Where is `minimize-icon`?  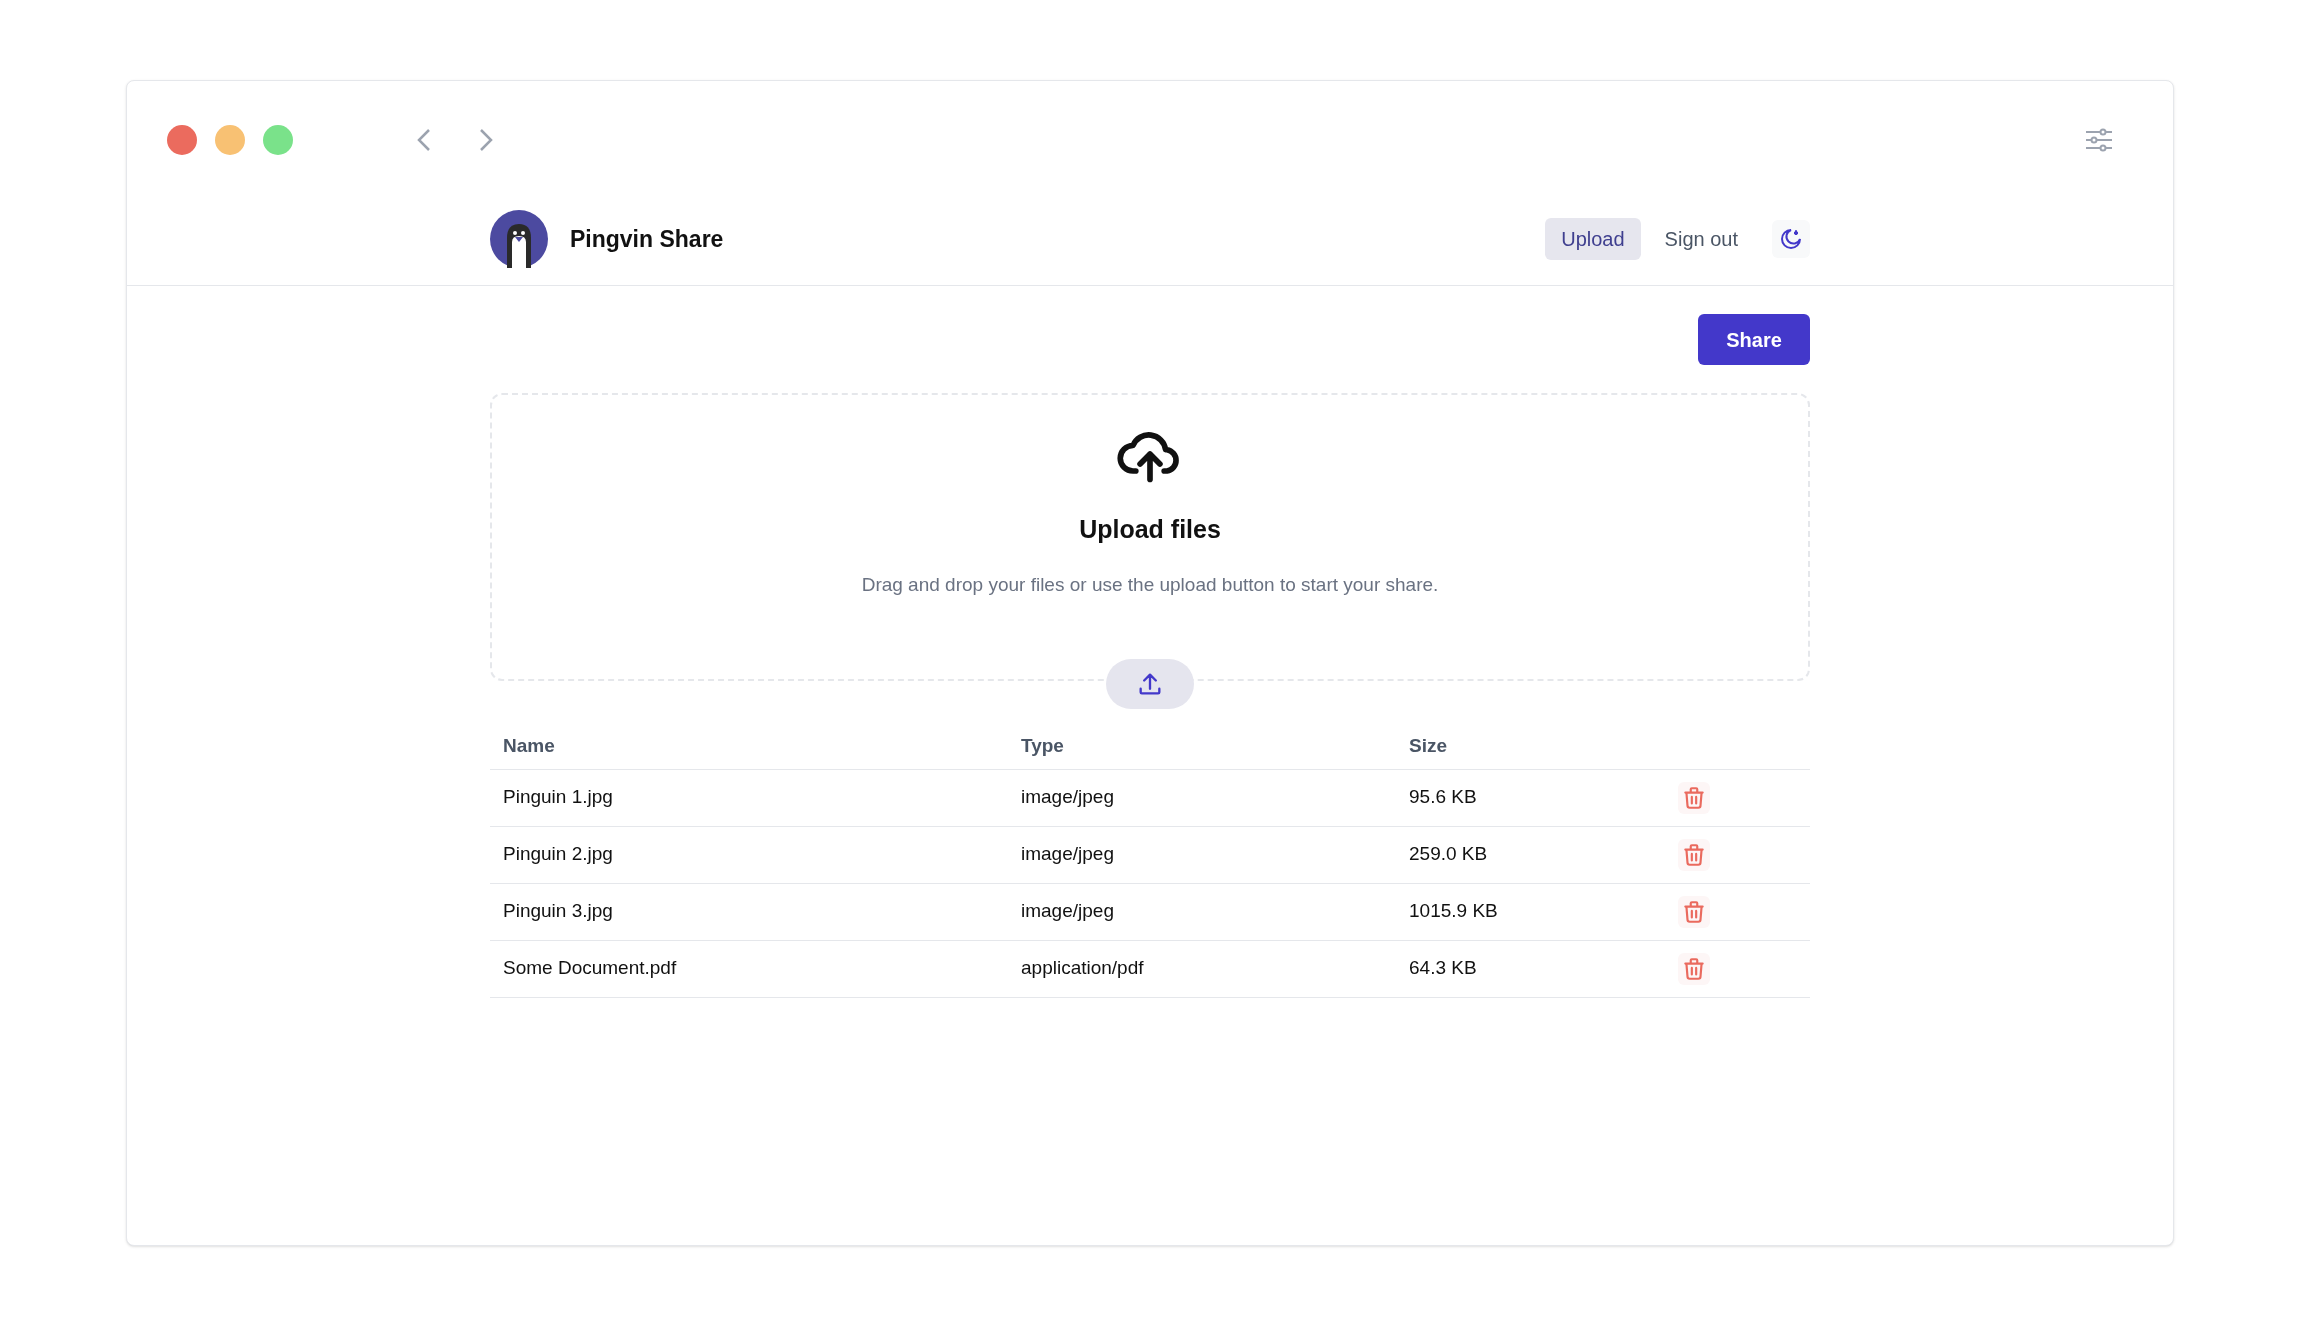 minimize-icon is located at coordinates (230, 140).